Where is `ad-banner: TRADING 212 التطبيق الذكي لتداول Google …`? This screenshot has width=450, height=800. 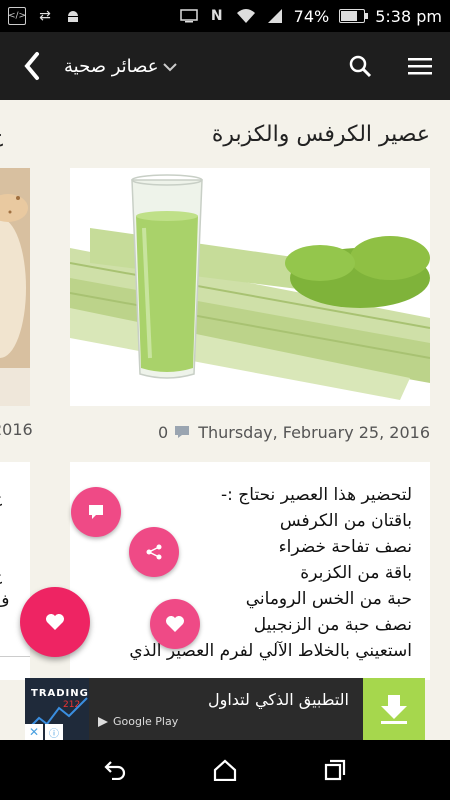 ad-banner: TRADING 212 التطبيق الذكي لتداول Google … is located at coordinates (225, 709).